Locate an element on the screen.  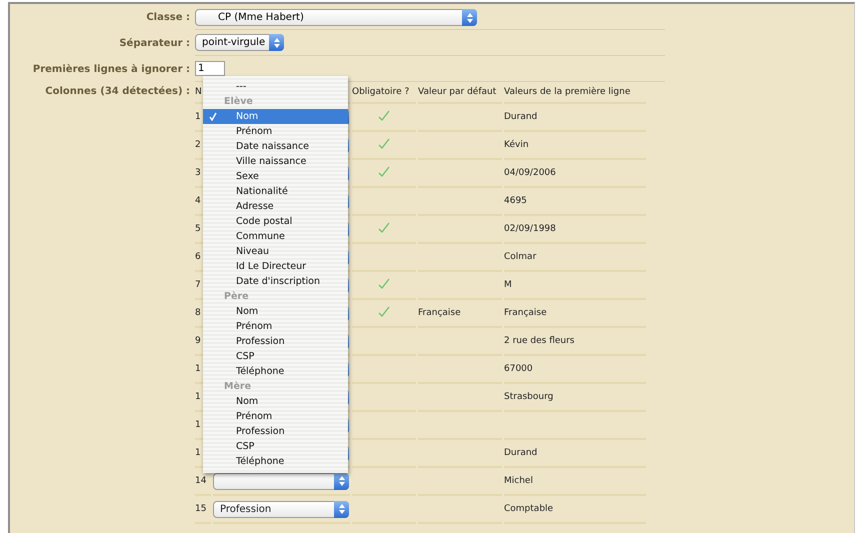
menu-item: --- is located at coordinates (275, 86).